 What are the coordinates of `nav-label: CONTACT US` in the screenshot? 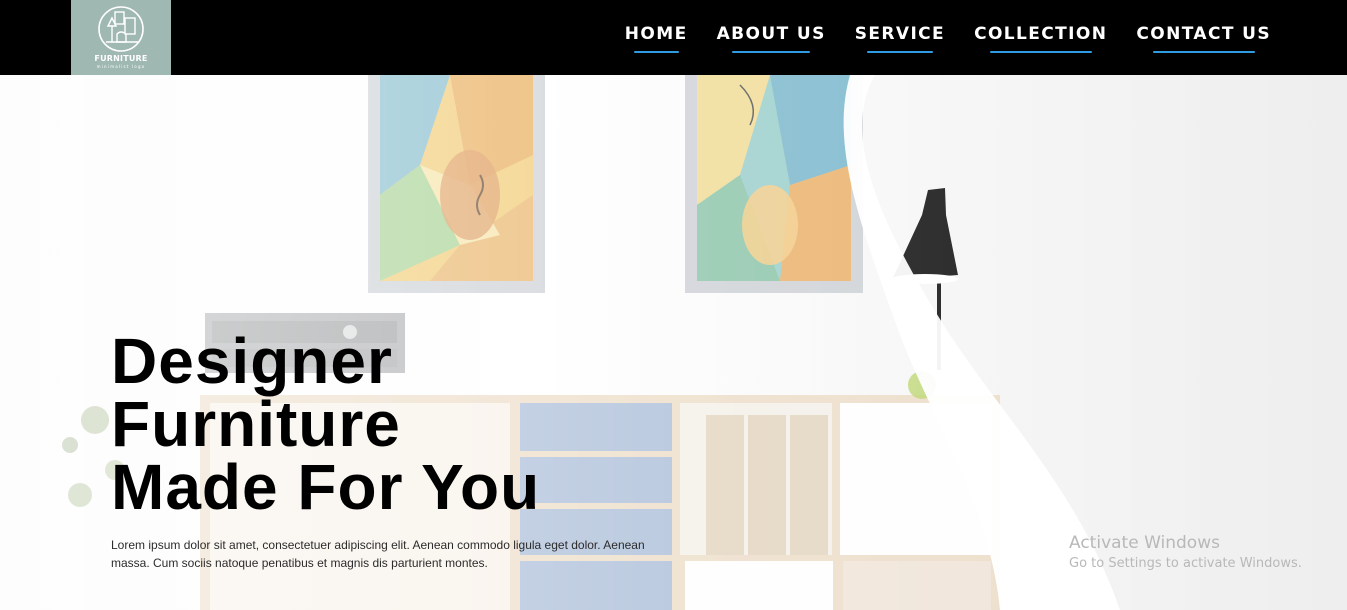 It's located at (1203, 34).